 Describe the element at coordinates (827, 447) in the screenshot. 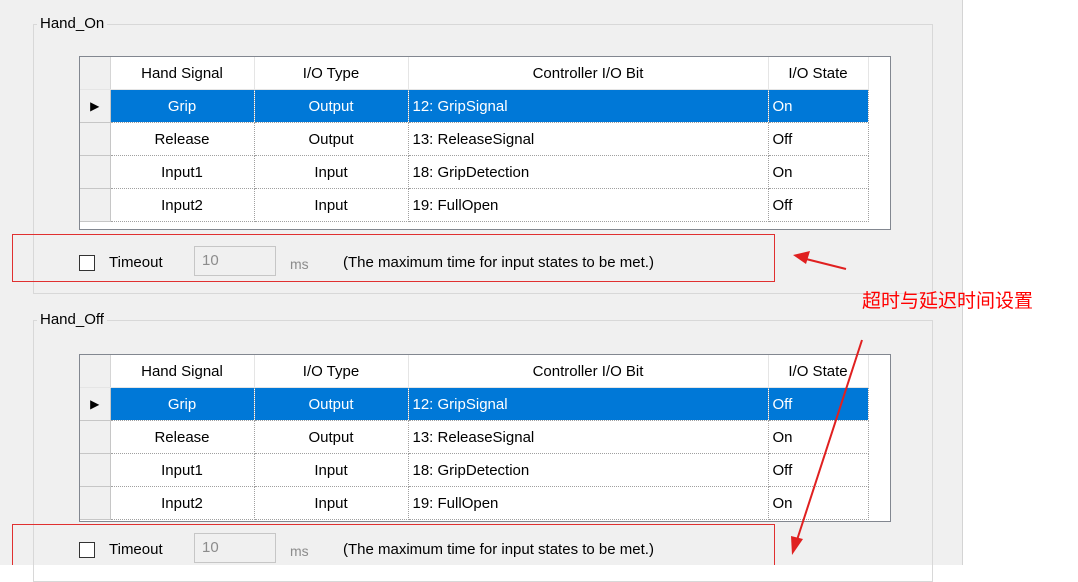

I see `arrow-to-hand-off-icon` at that location.